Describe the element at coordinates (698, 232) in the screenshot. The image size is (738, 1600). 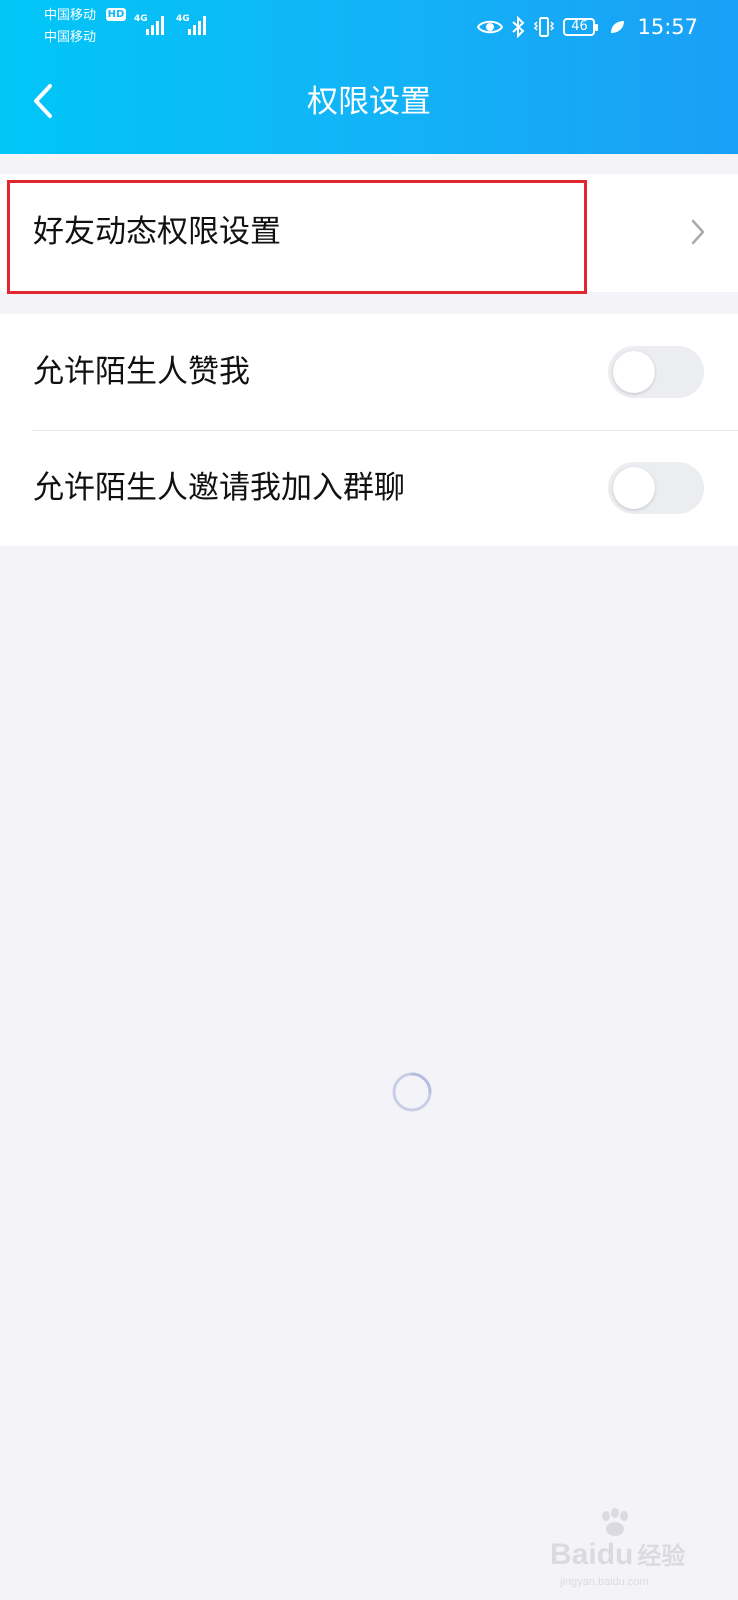
I see `chevron-right-icon` at that location.